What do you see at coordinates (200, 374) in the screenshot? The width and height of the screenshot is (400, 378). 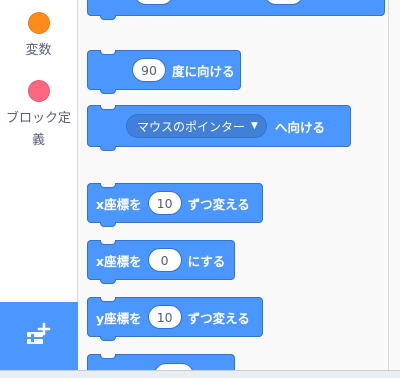 I see `bottom-divider` at bounding box center [200, 374].